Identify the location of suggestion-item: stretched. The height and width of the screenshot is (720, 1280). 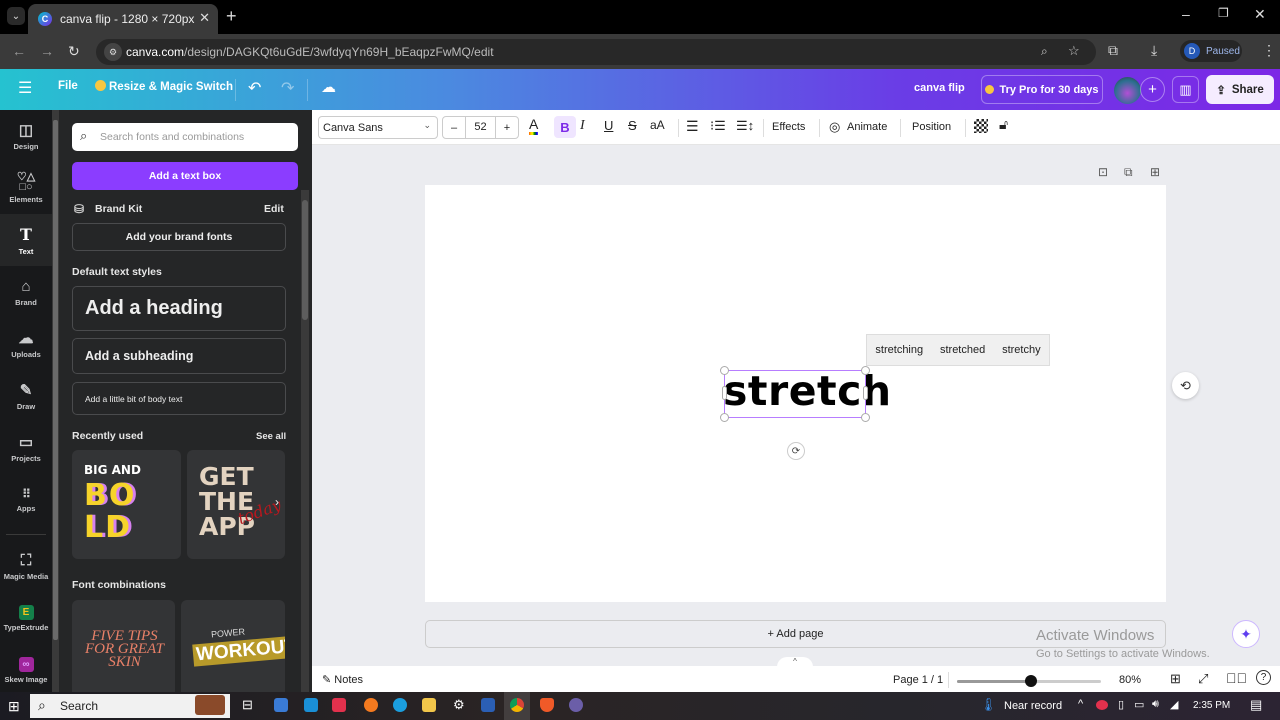
(962, 350).